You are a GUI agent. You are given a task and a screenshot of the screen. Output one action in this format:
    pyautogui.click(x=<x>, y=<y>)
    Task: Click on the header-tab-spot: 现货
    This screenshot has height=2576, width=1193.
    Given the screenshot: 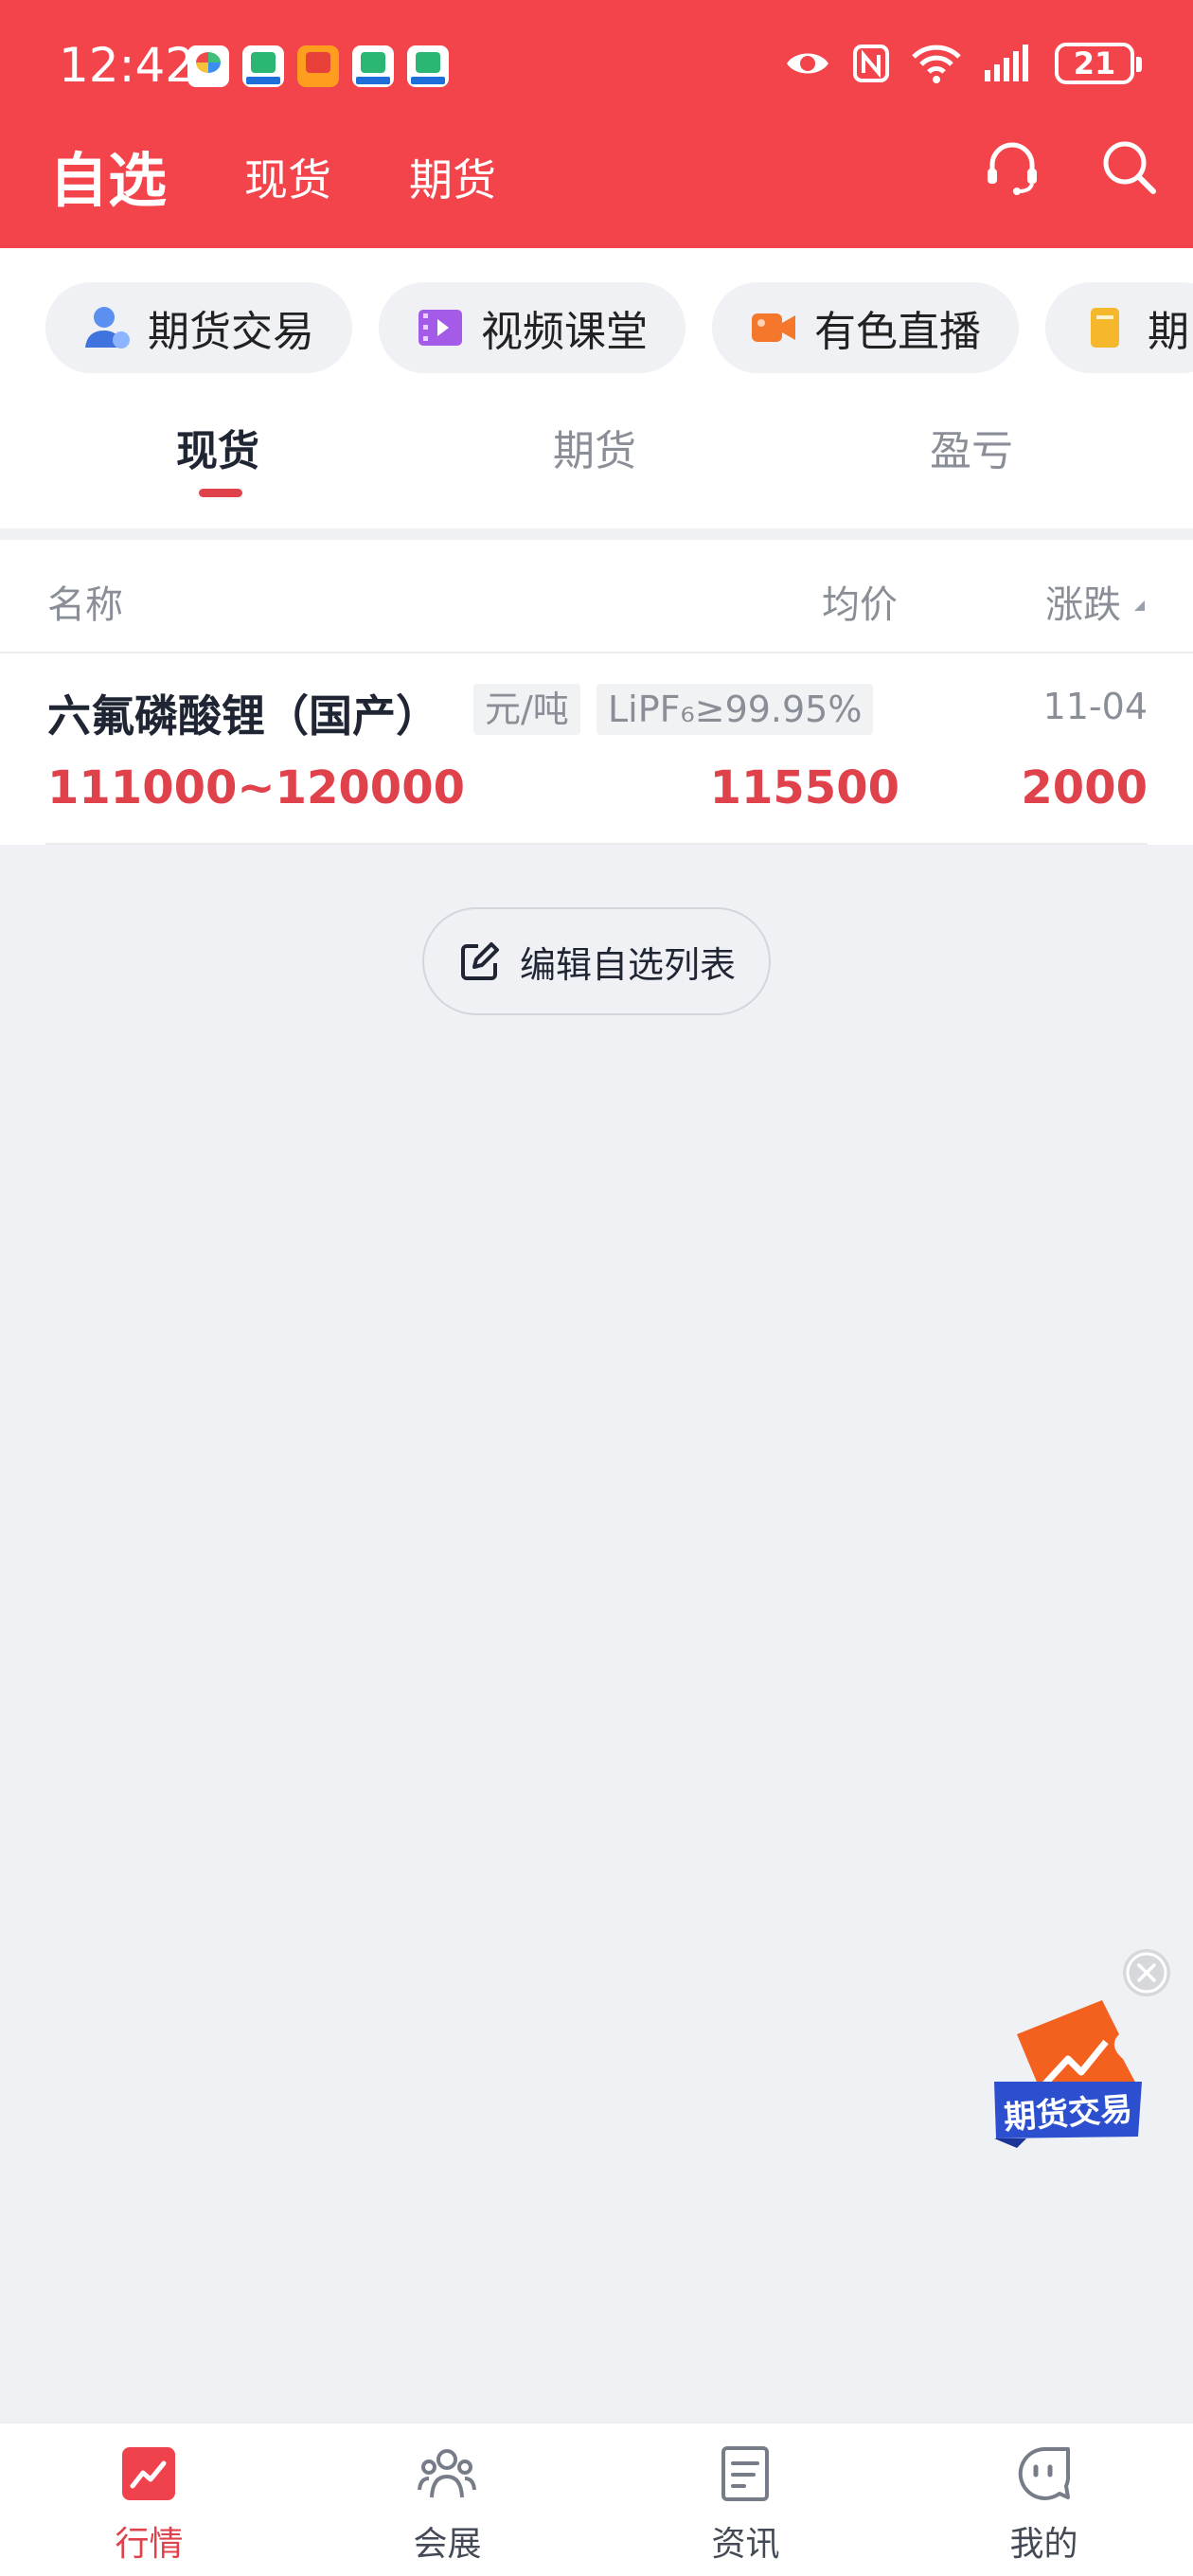 What is the action you would take?
    pyautogui.click(x=287, y=177)
    